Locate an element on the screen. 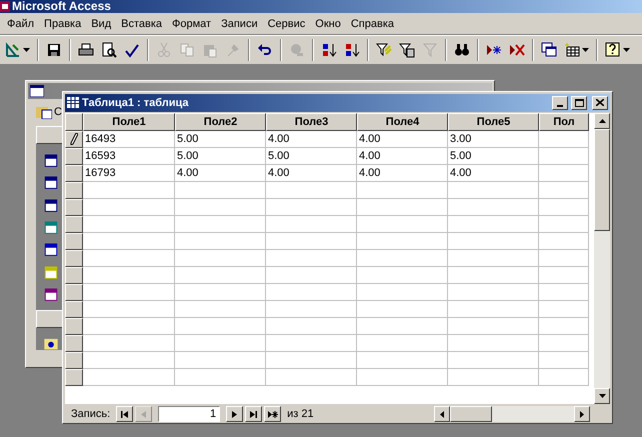  close-button is located at coordinates (600, 103).